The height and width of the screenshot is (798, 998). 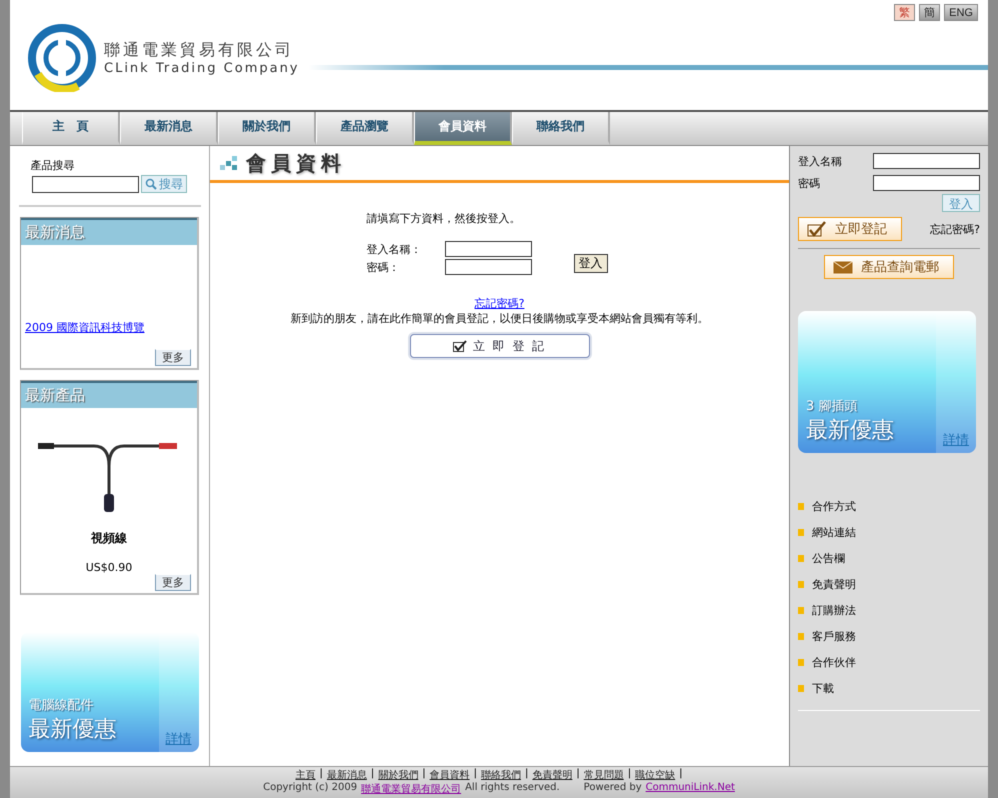 I want to click on sidebar-link: 下載, so click(x=823, y=688).